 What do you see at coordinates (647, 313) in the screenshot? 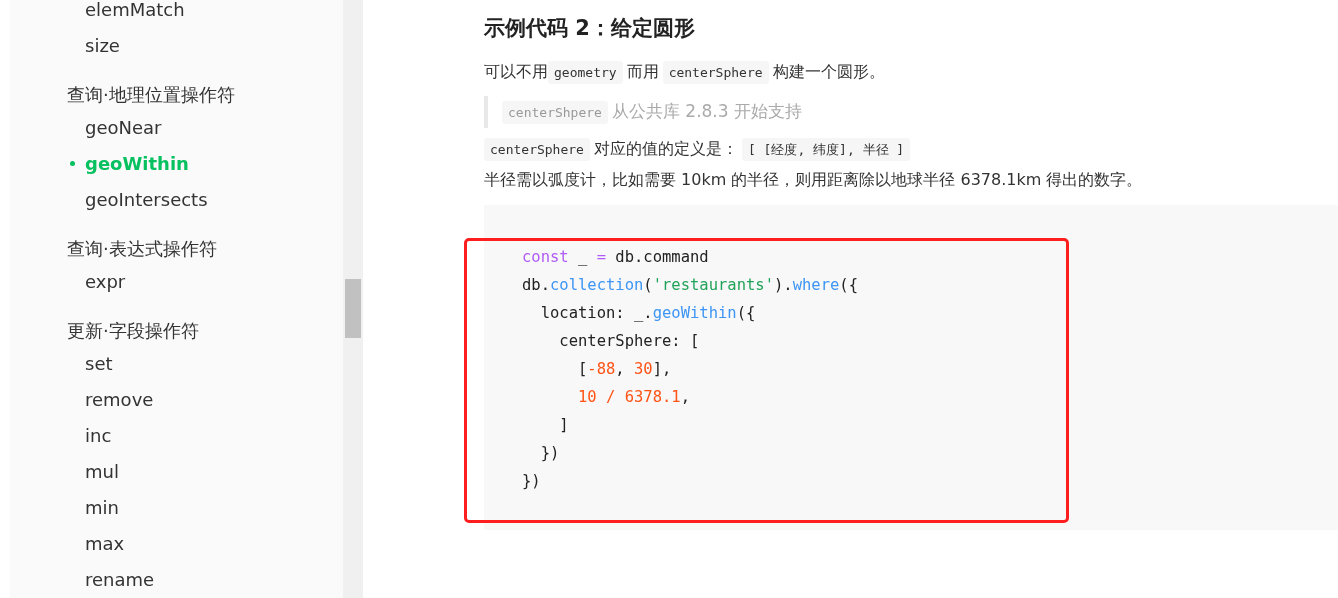
I see `code-line: location: _.geoWithin({` at bounding box center [647, 313].